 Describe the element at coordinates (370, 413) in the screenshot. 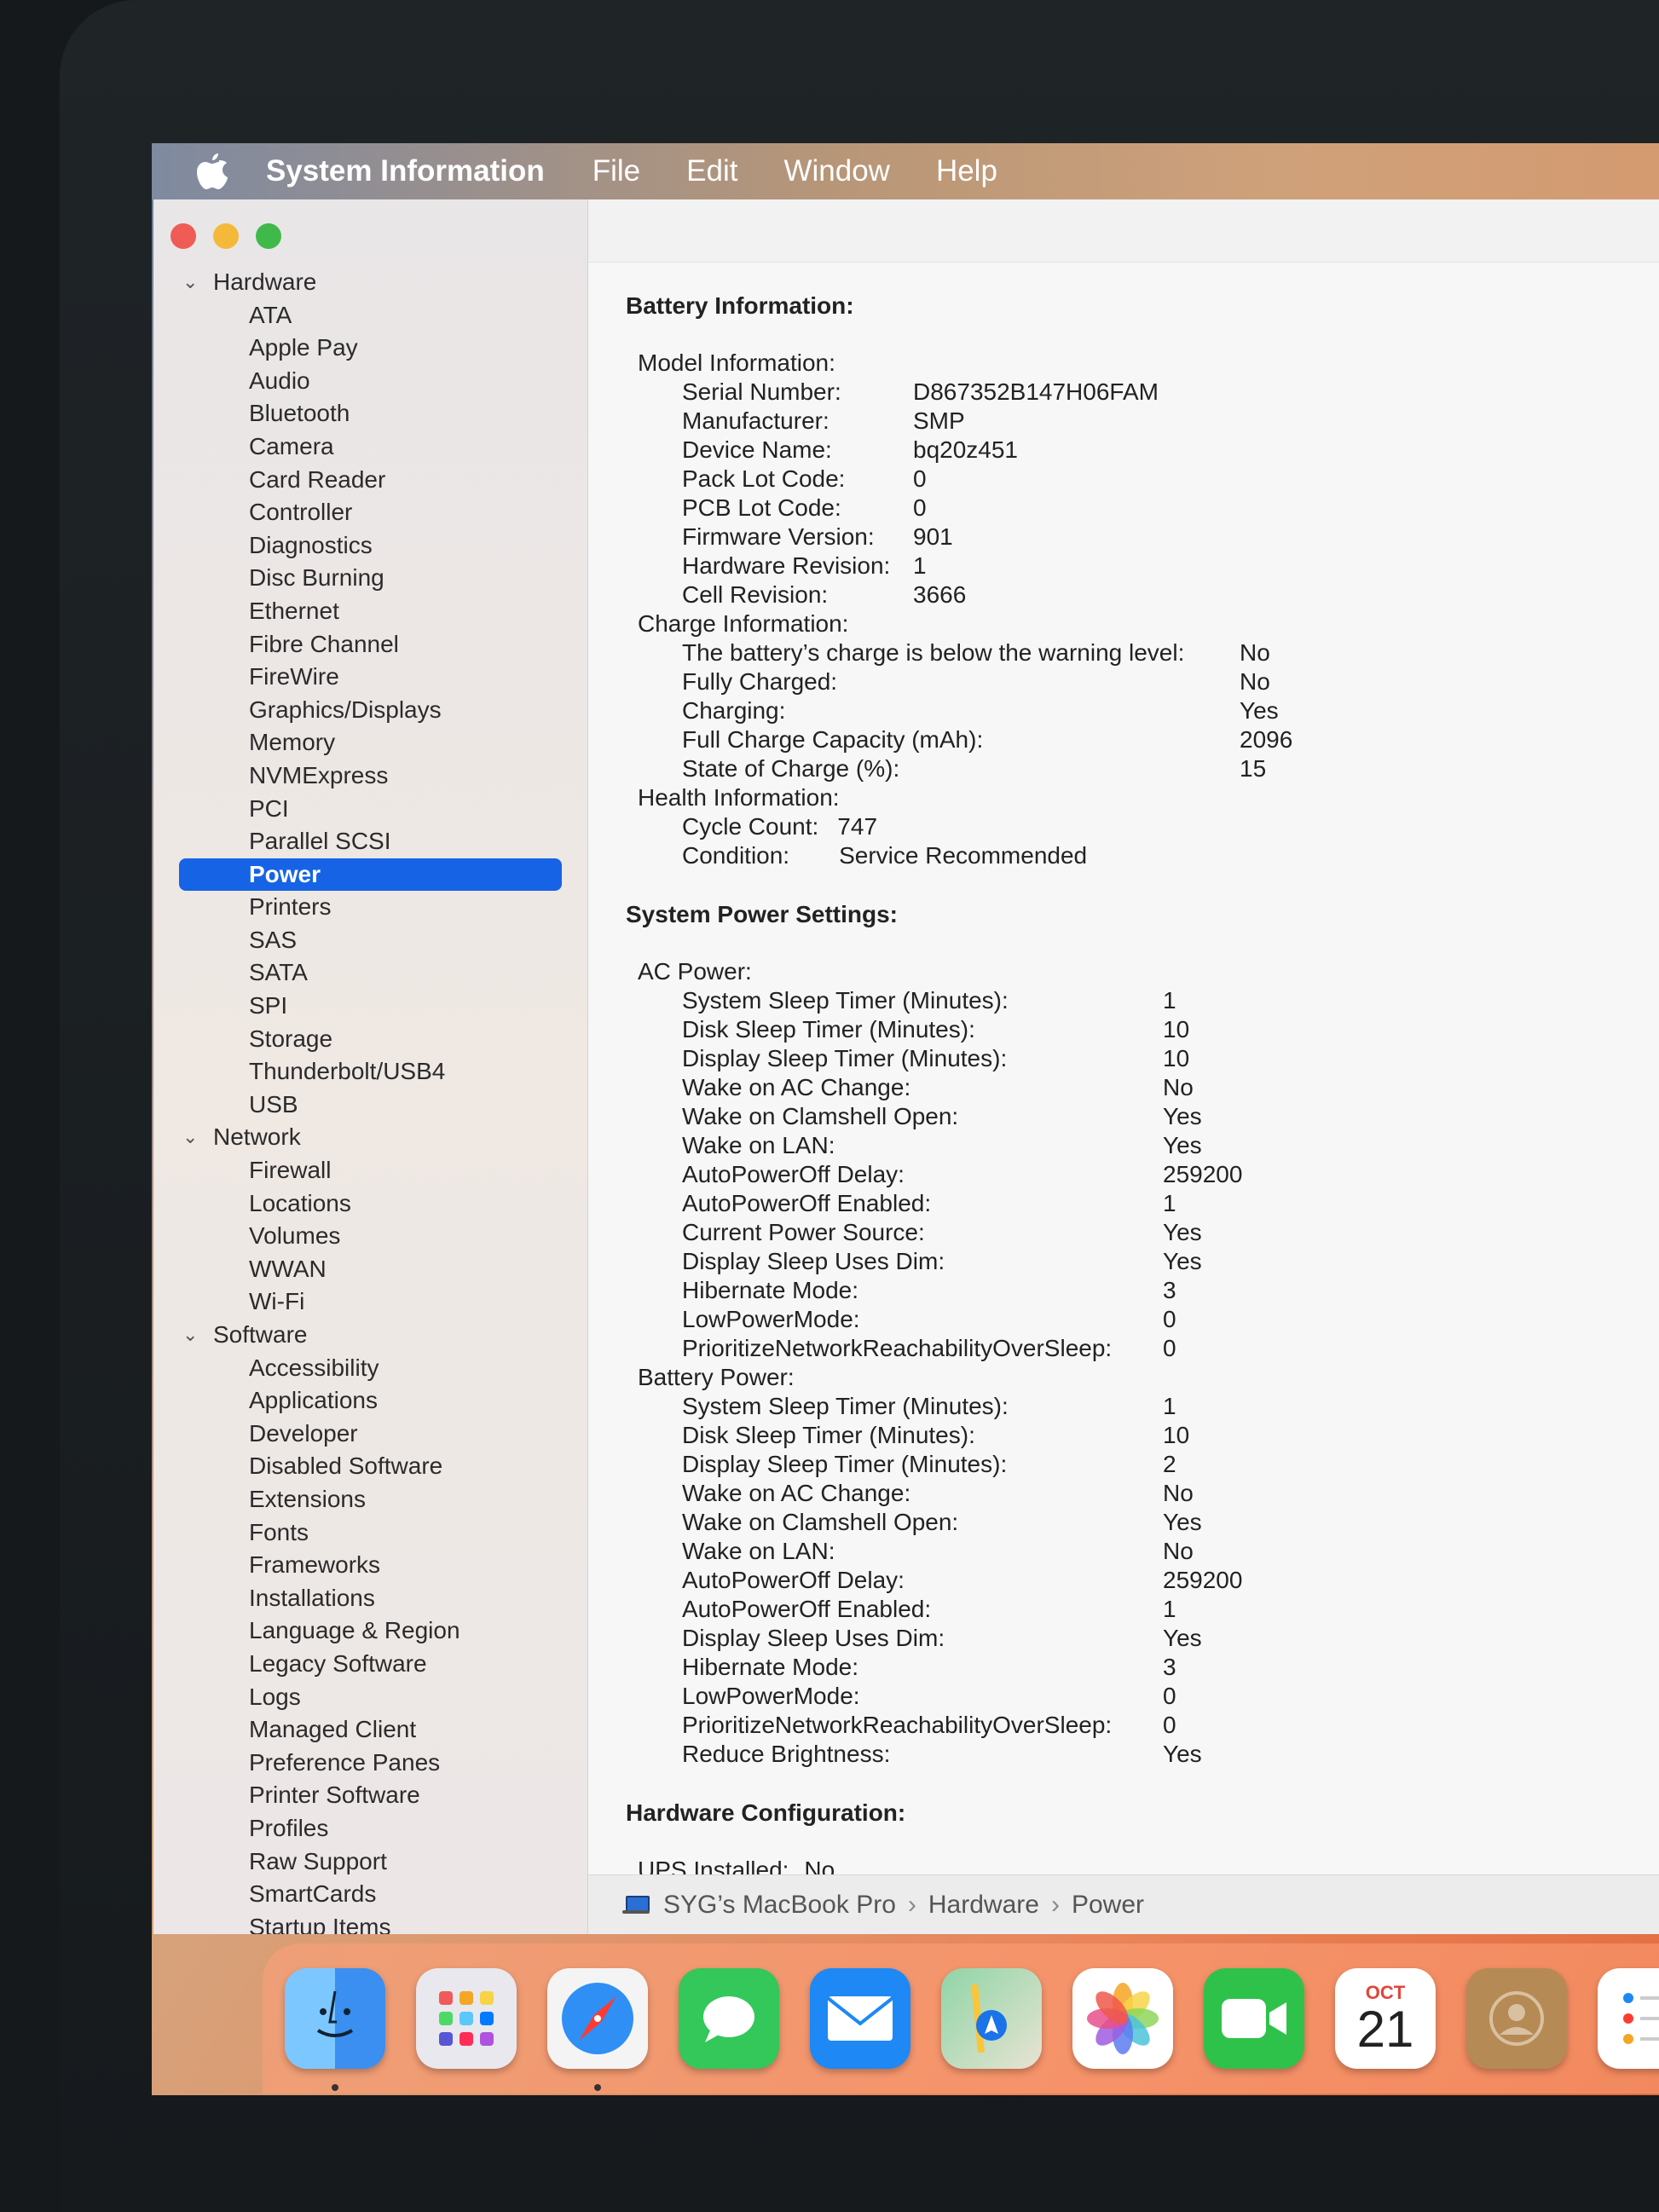

I see `sidebar-item-bluetooth: Bluetooth` at that location.